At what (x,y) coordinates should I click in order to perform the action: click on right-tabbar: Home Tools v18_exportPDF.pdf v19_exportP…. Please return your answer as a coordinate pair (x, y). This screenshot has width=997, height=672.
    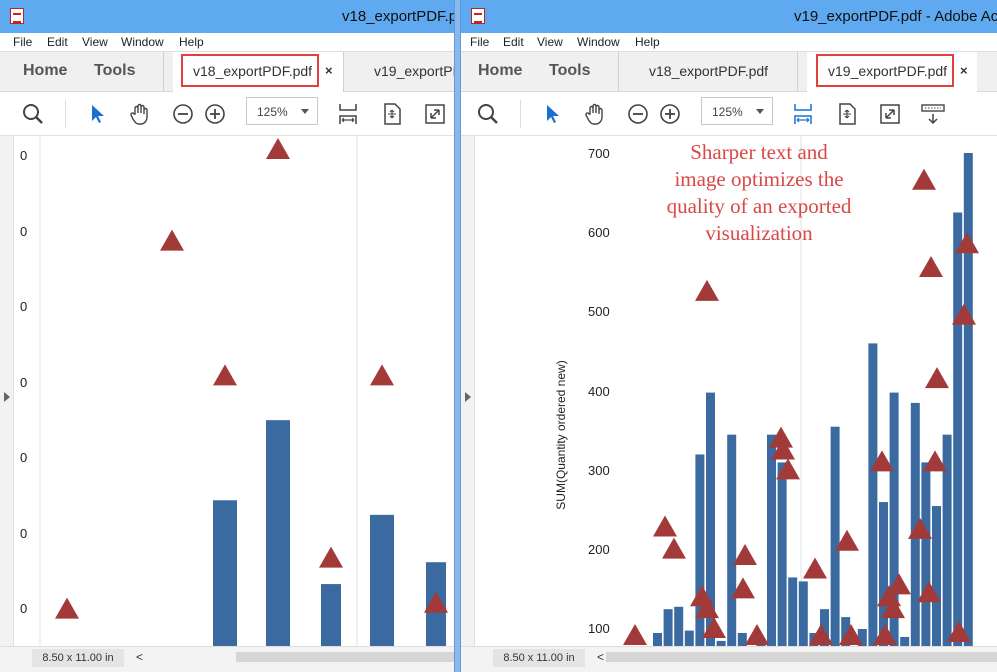
    Looking at the image, I should click on (729, 71).